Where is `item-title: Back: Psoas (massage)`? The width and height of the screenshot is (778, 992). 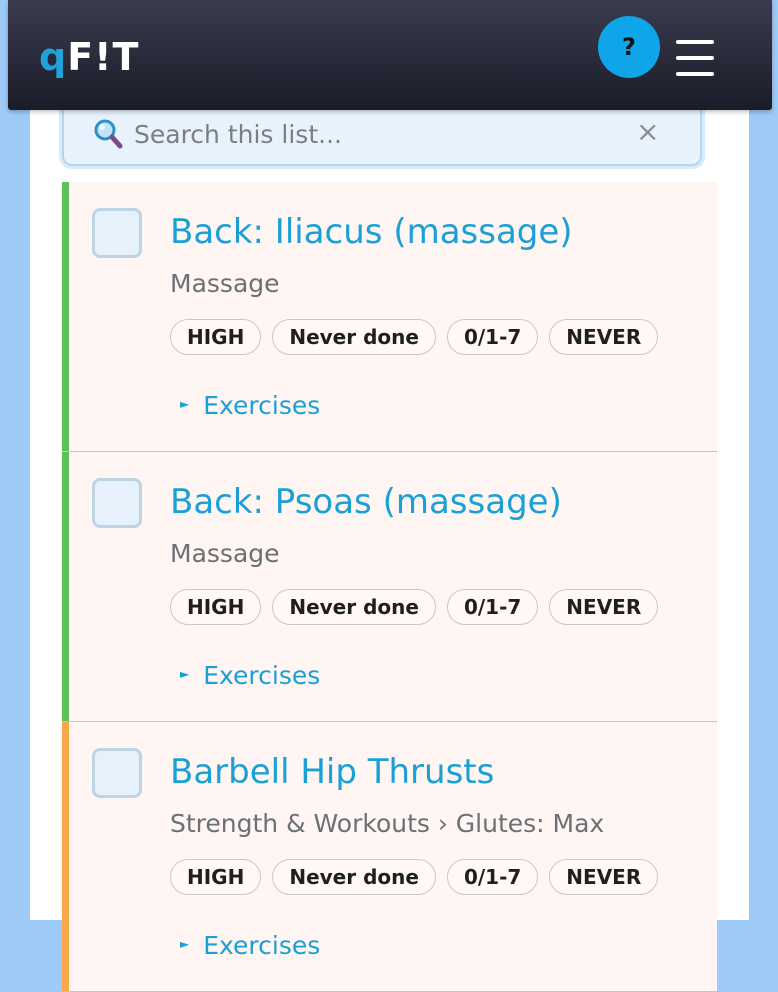 item-title: Back: Psoas (massage) is located at coordinates (366, 502).